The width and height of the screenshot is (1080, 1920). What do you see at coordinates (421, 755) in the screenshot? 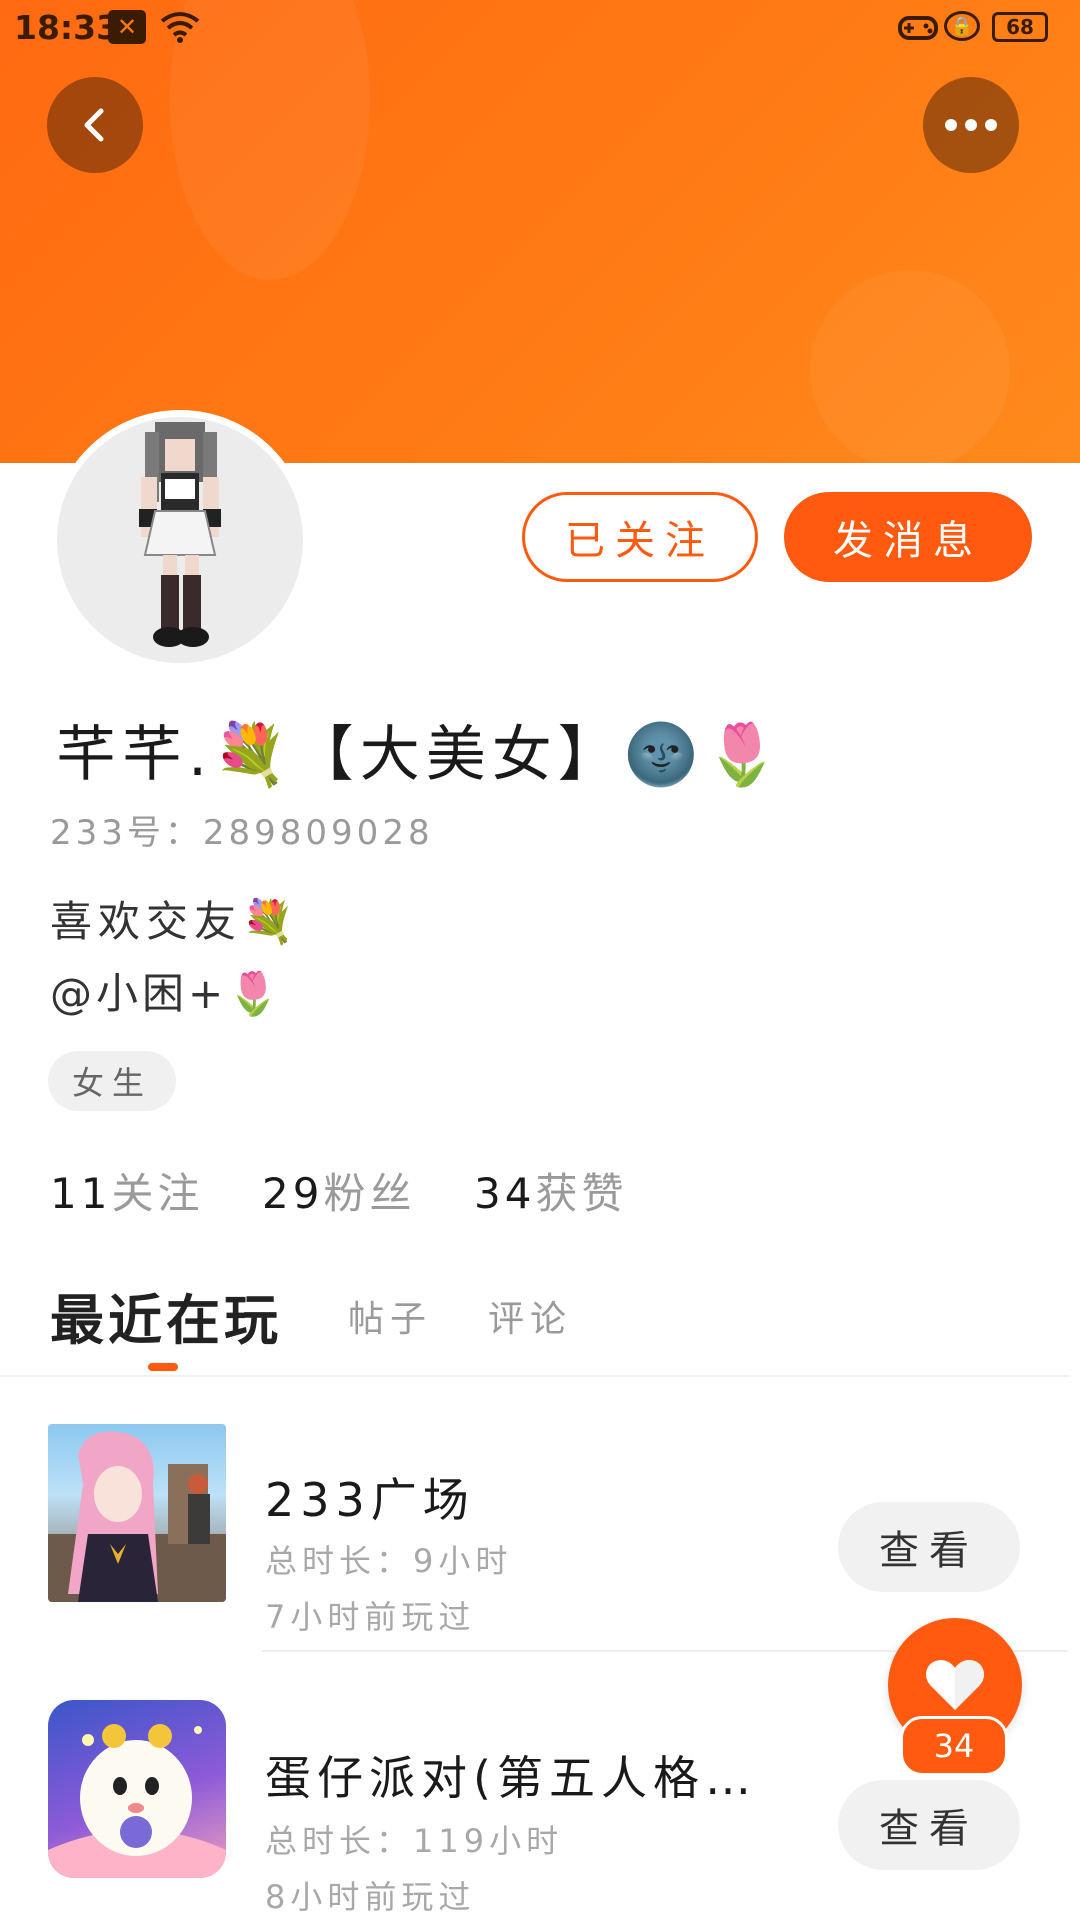
I see `profile-nickname: 芊芊.💐【大美女】🌚🌷` at bounding box center [421, 755].